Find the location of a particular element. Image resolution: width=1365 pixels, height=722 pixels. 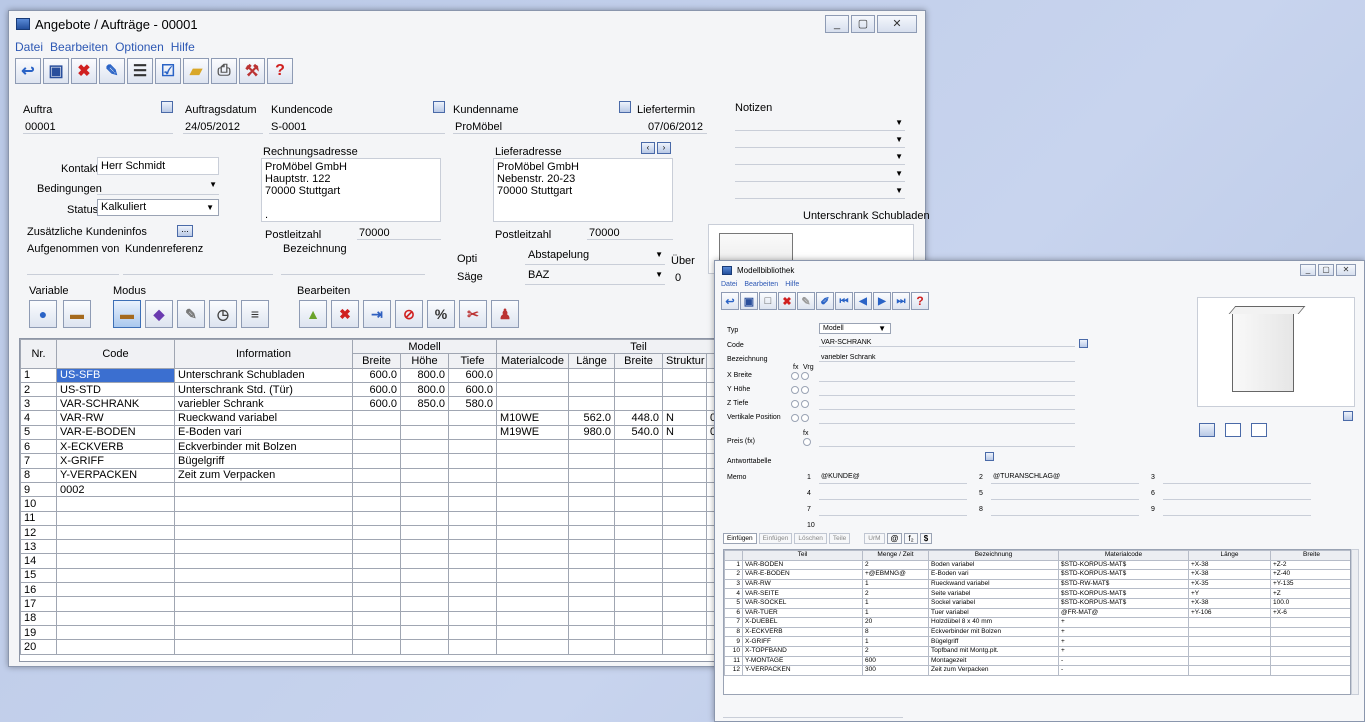

parts-col-2: Menge / Zeit is located at coordinates (895, 555).